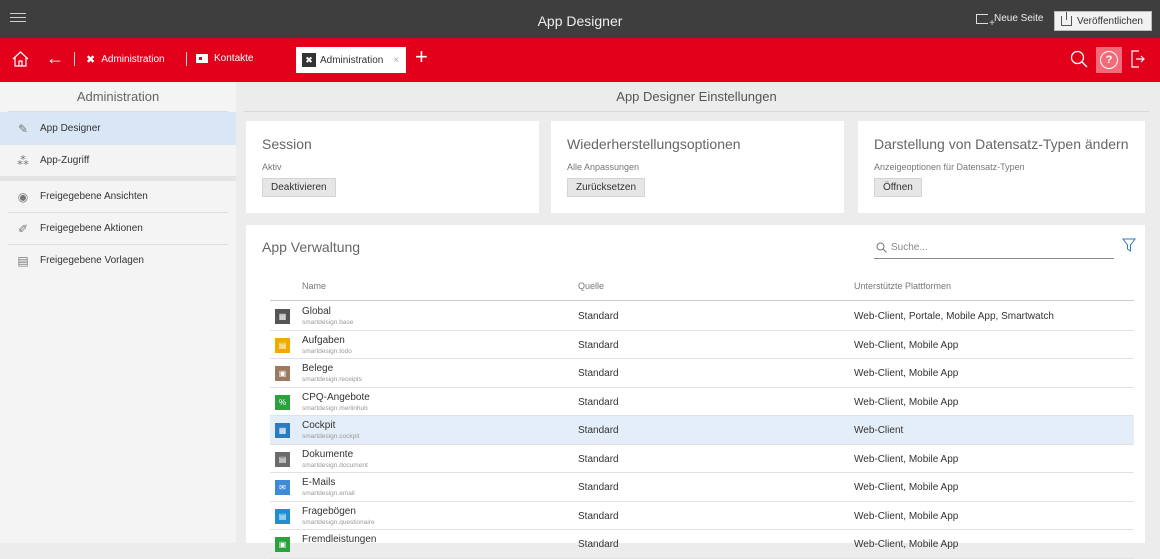 Image resolution: width=1160 pixels, height=559 pixels. What do you see at coordinates (338, 522) in the screenshot?
I see `app-id: smartdesign.questionaire` at bounding box center [338, 522].